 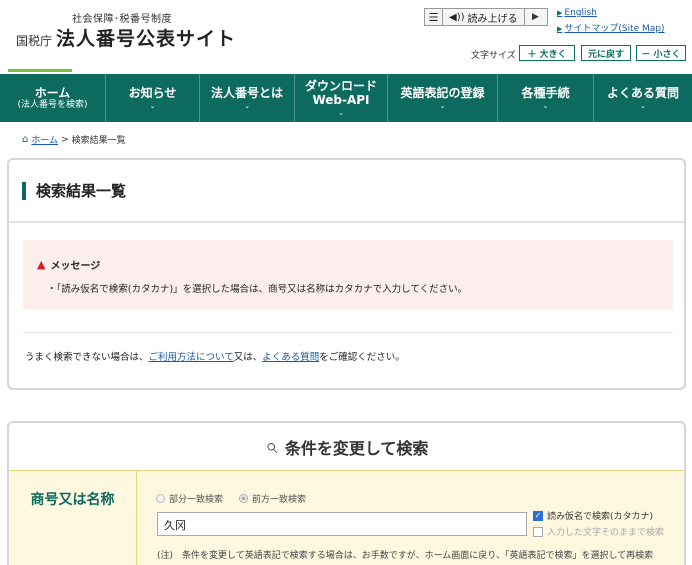 What do you see at coordinates (341, 98) in the screenshot?
I see `nav-item-download: ダウンロード Web-API ⌄` at bounding box center [341, 98].